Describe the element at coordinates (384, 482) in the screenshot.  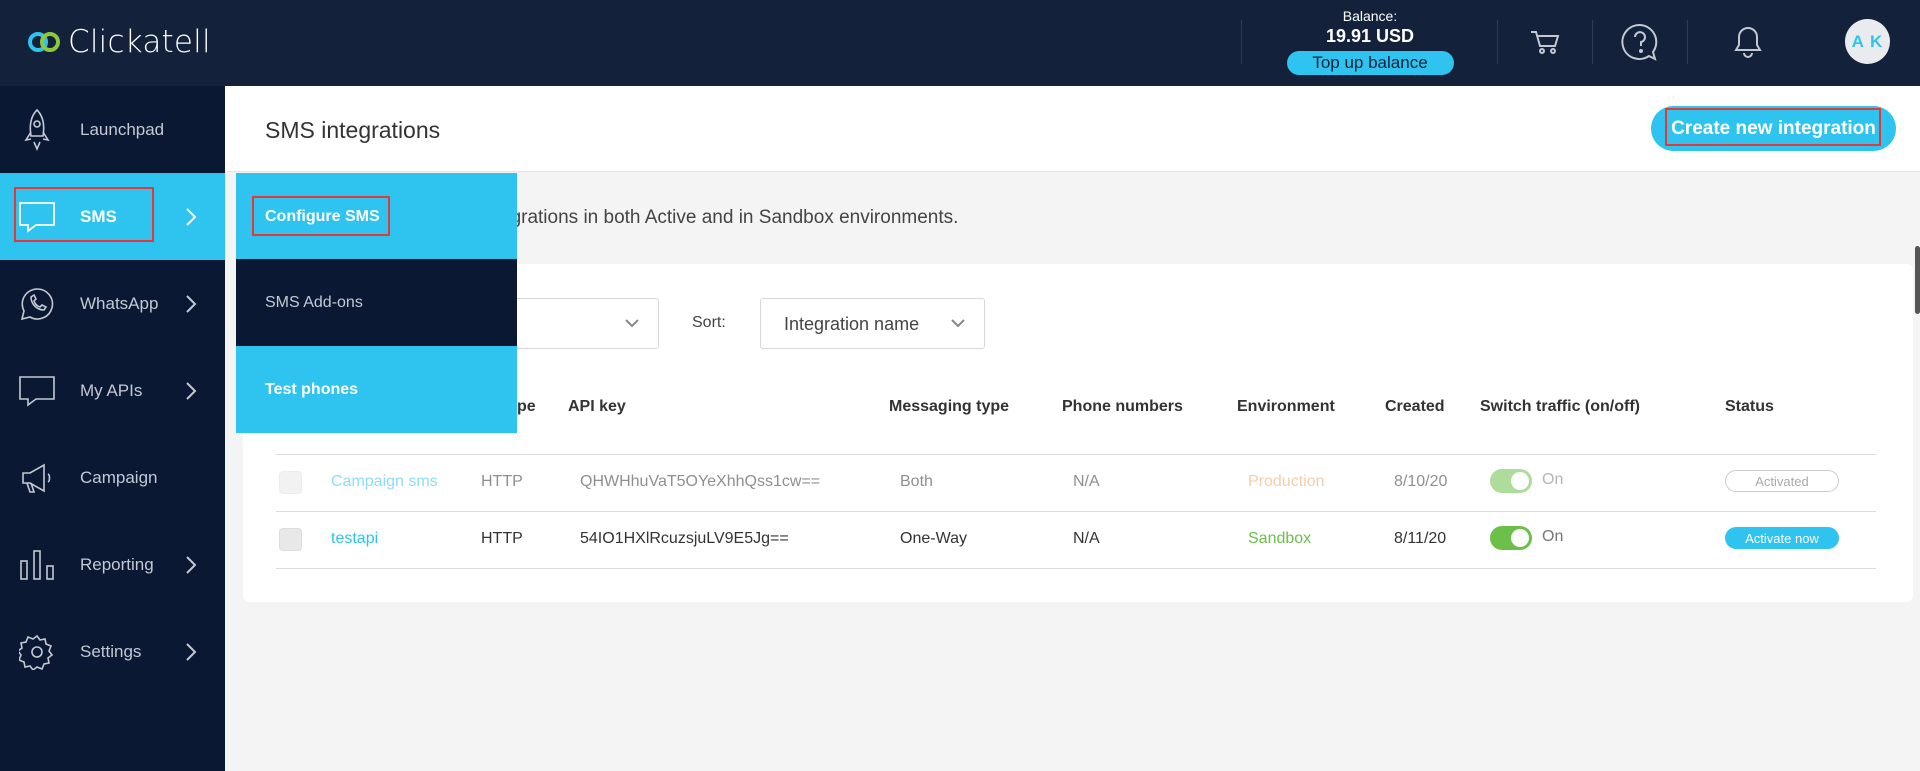
I see `integration-name-link: Campaign sms` at that location.